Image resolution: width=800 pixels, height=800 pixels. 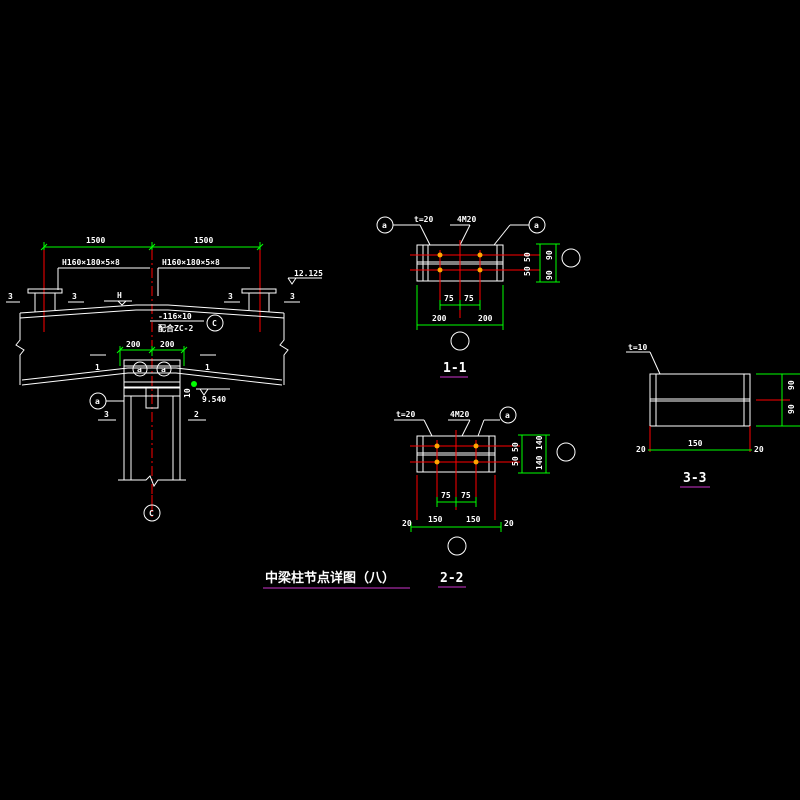 I want to click on section-mark-1-right: 1, so click(x=207, y=367).